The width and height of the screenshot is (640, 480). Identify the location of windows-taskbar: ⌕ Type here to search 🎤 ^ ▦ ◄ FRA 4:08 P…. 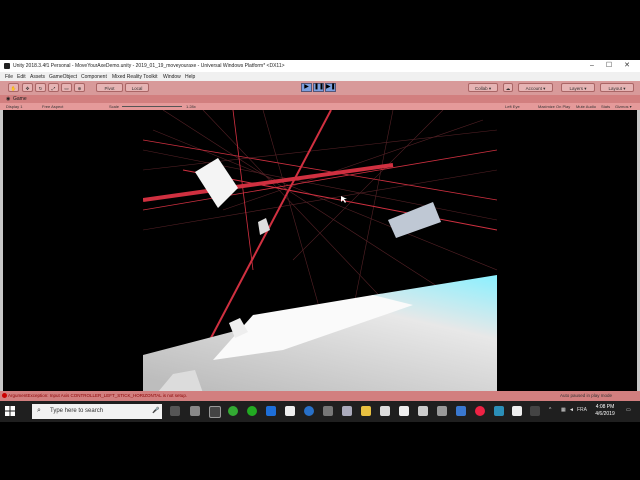
(320, 411).